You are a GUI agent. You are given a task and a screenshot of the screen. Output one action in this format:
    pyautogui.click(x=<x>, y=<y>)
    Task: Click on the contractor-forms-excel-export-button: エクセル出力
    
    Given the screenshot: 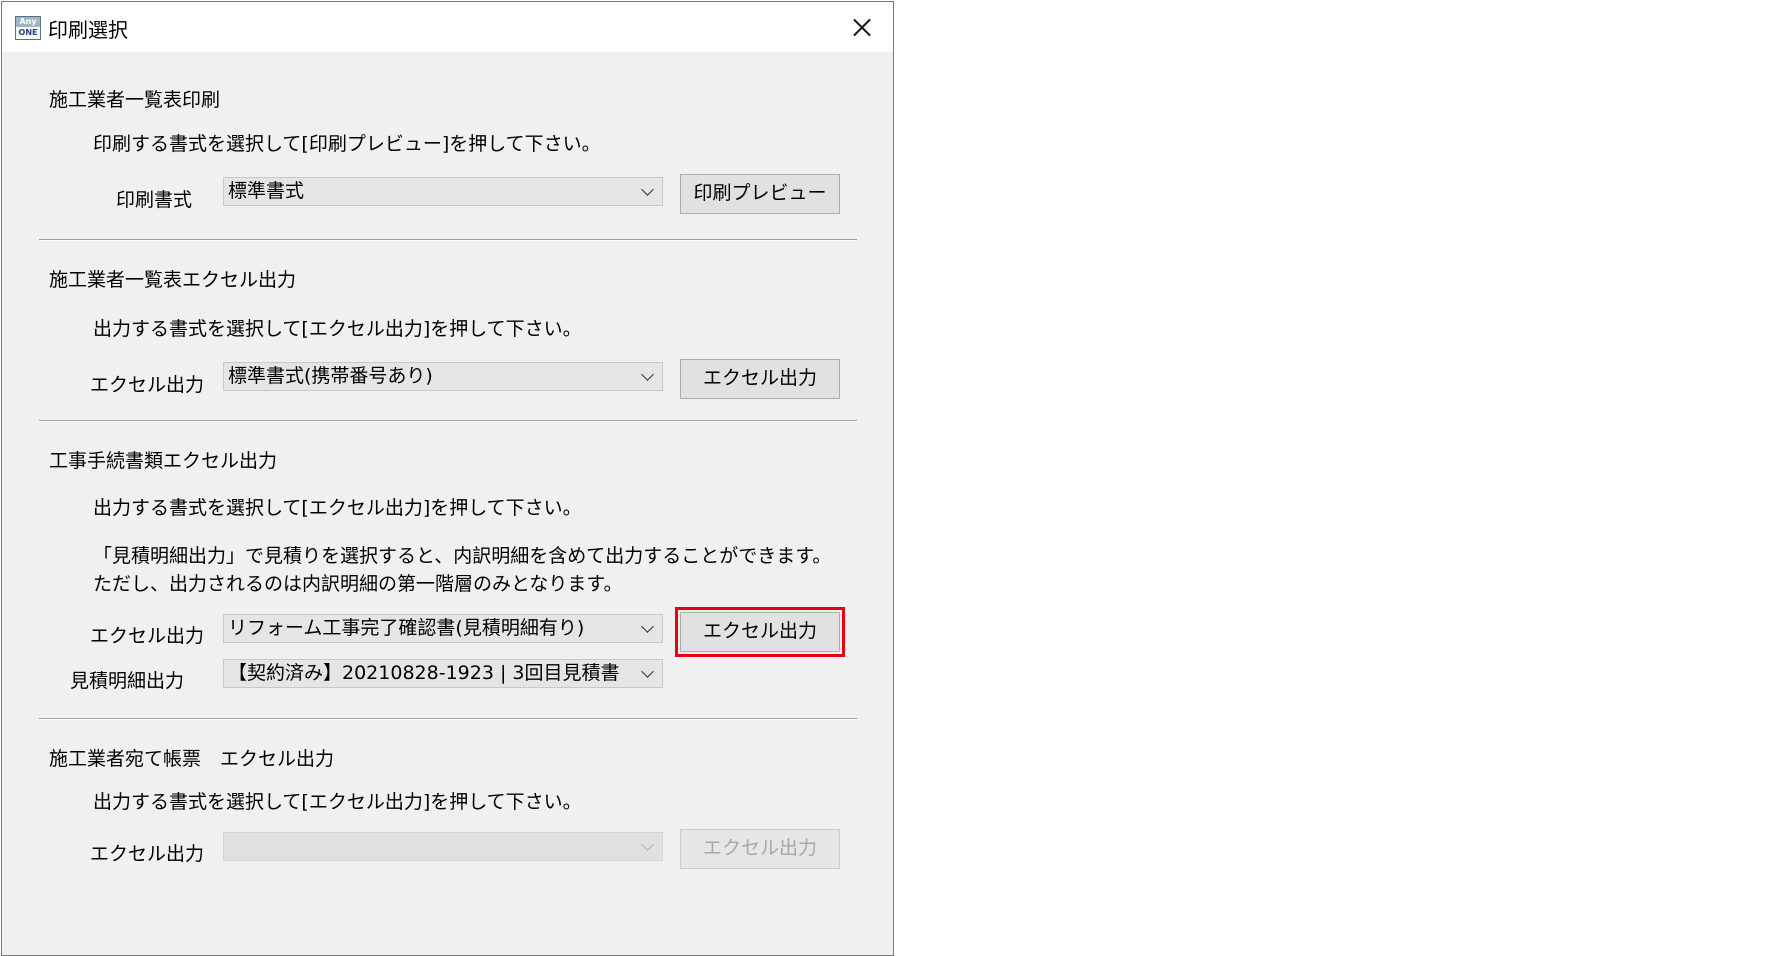 What is the action you would take?
    pyautogui.click(x=760, y=849)
    